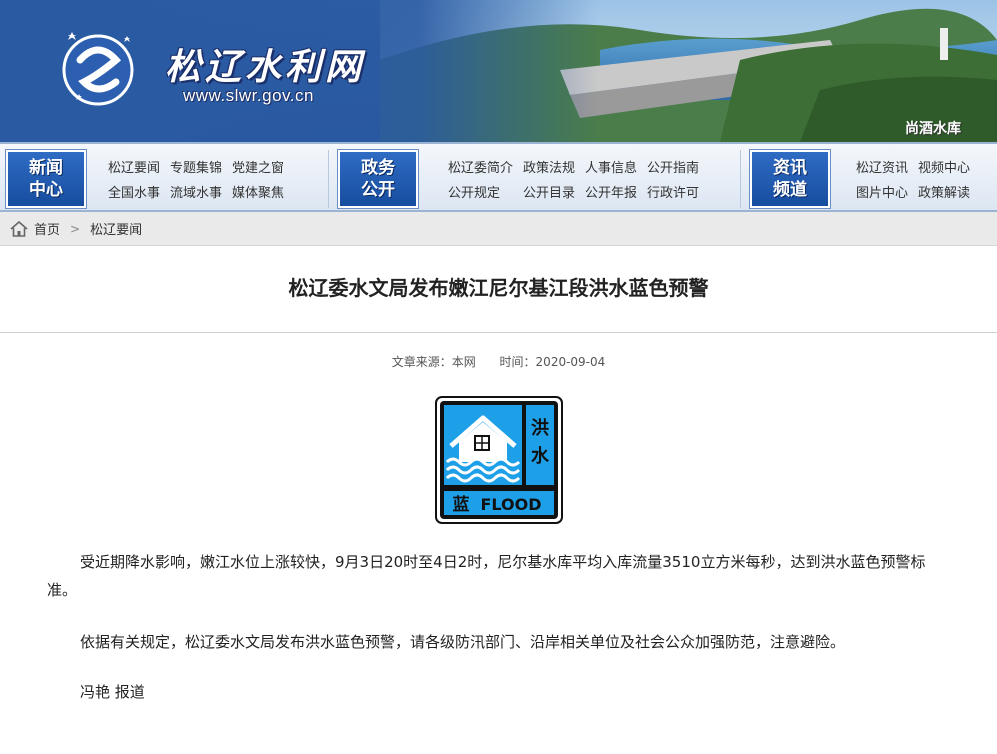  Describe the element at coordinates (944, 166) in the screenshot. I see `nav-link: 视频中心` at that location.